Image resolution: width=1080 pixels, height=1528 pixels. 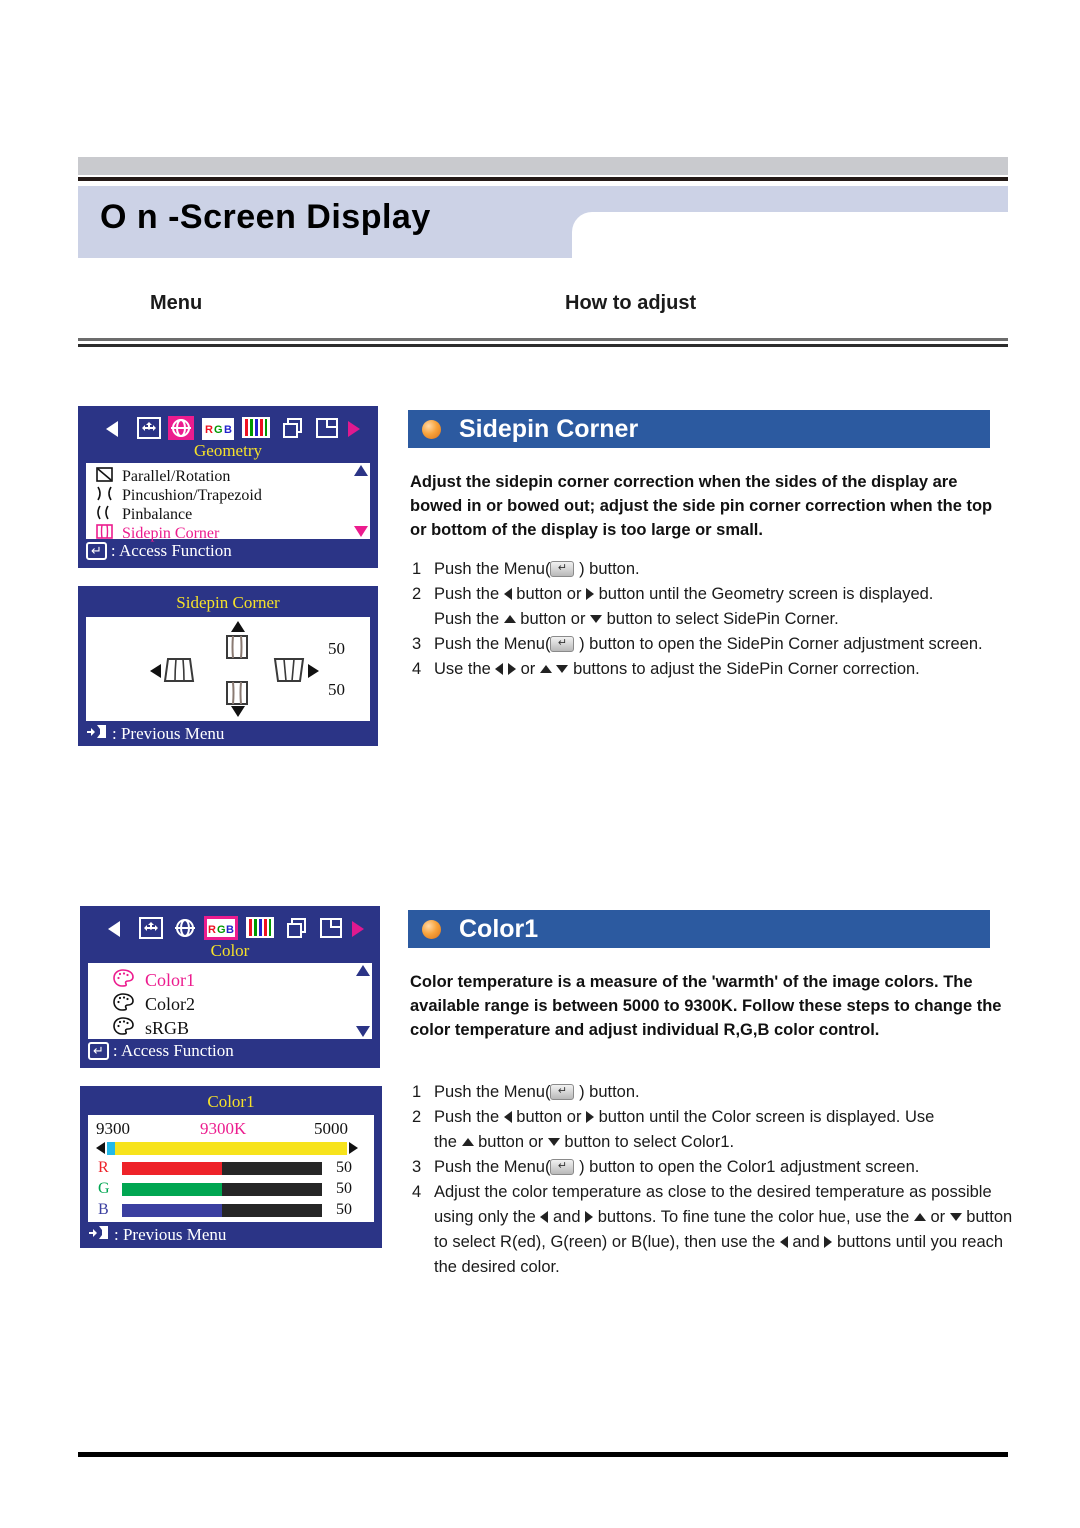 What do you see at coordinates (227, 1148) in the screenshot?
I see `temperature-slider` at bounding box center [227, 1148].